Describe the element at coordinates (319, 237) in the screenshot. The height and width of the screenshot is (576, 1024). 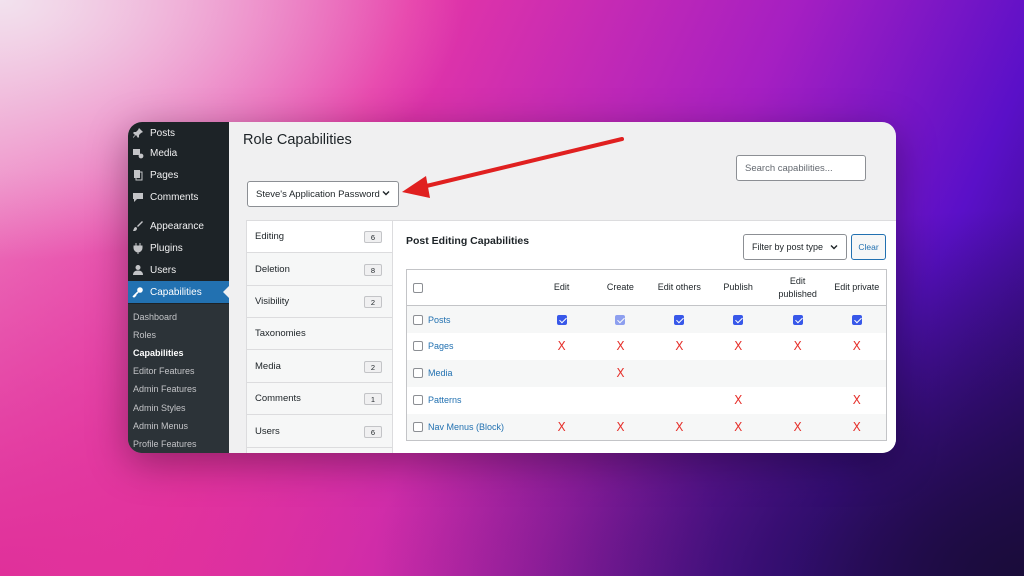
I see `tab-editing: Editing 6` at that location.